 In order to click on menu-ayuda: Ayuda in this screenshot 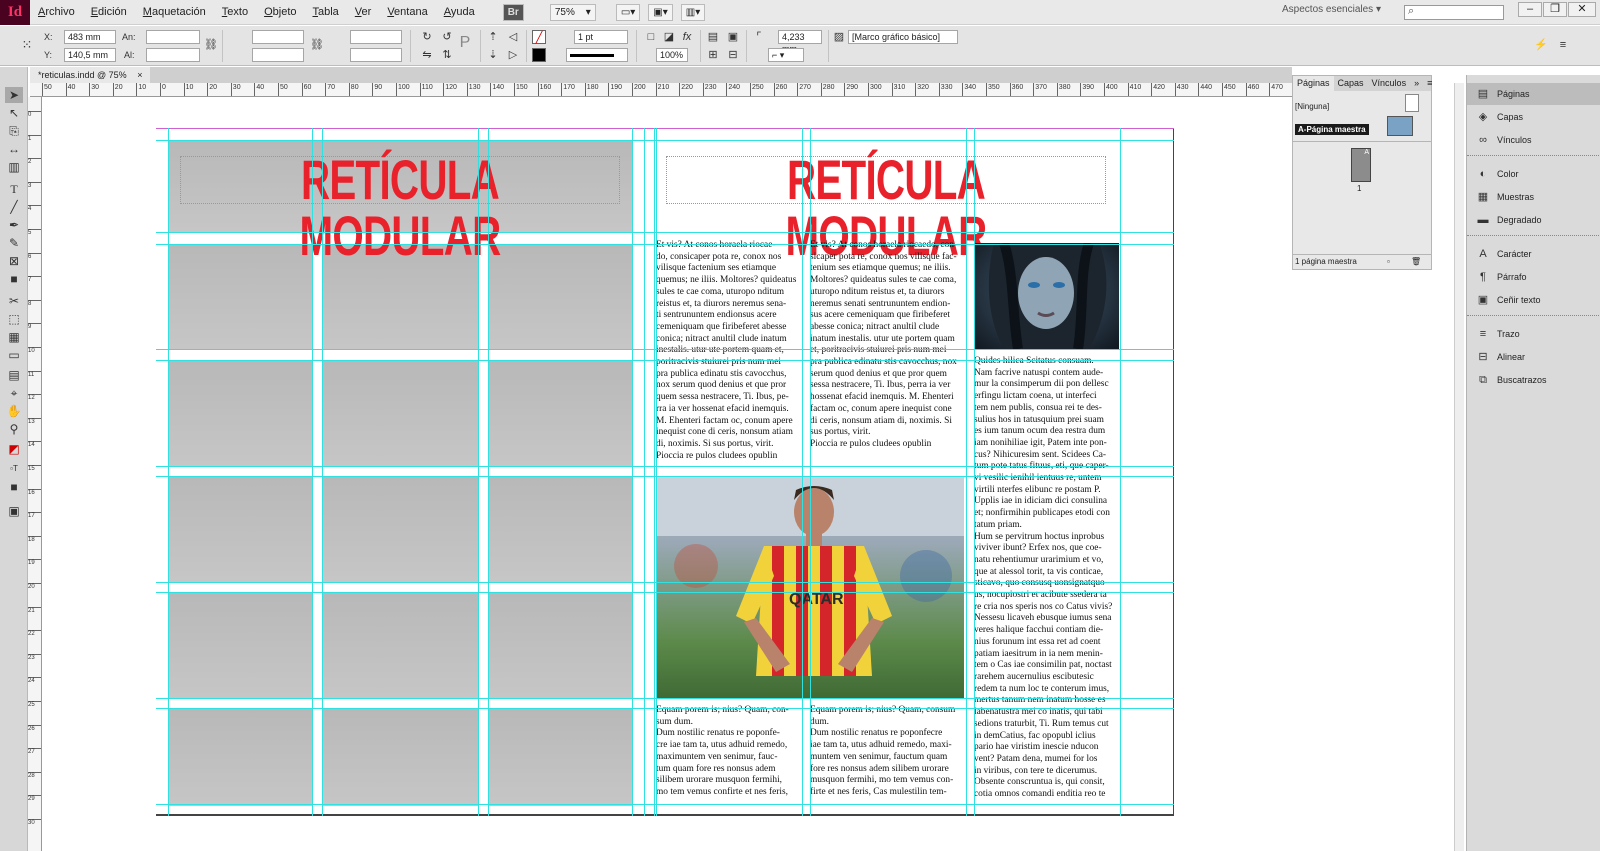, I will do `click(459, 12)`.